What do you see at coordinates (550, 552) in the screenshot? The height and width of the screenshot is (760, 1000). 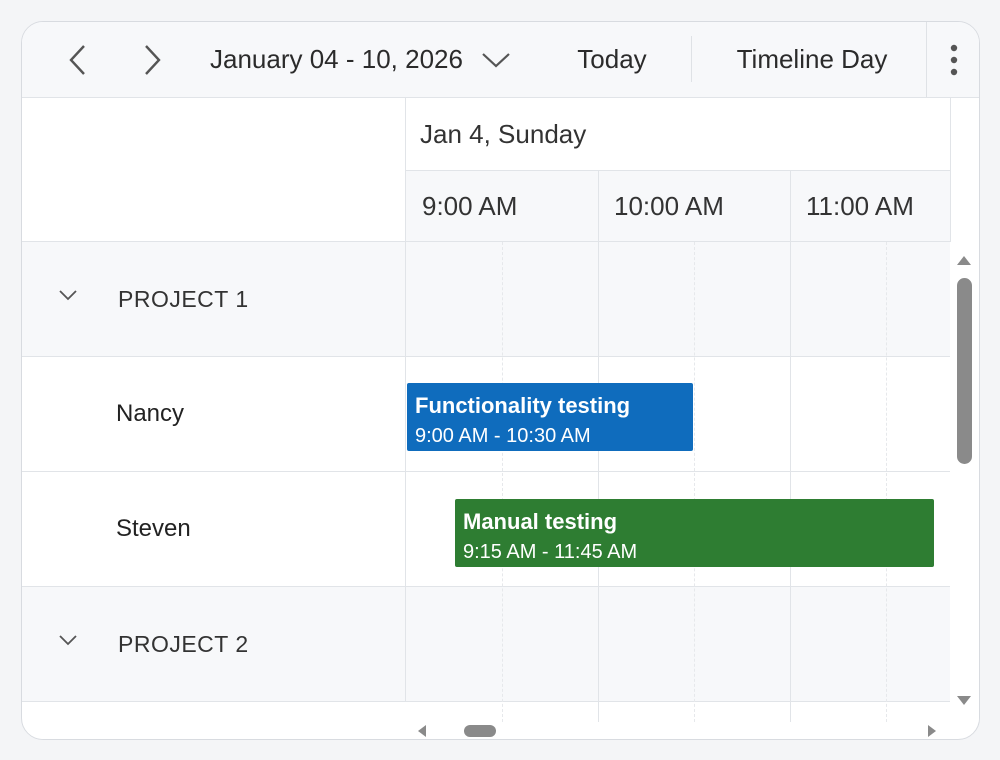 I see `event-time: 9:15 AM - 11:45 AM` at bounding box center [550, 552].